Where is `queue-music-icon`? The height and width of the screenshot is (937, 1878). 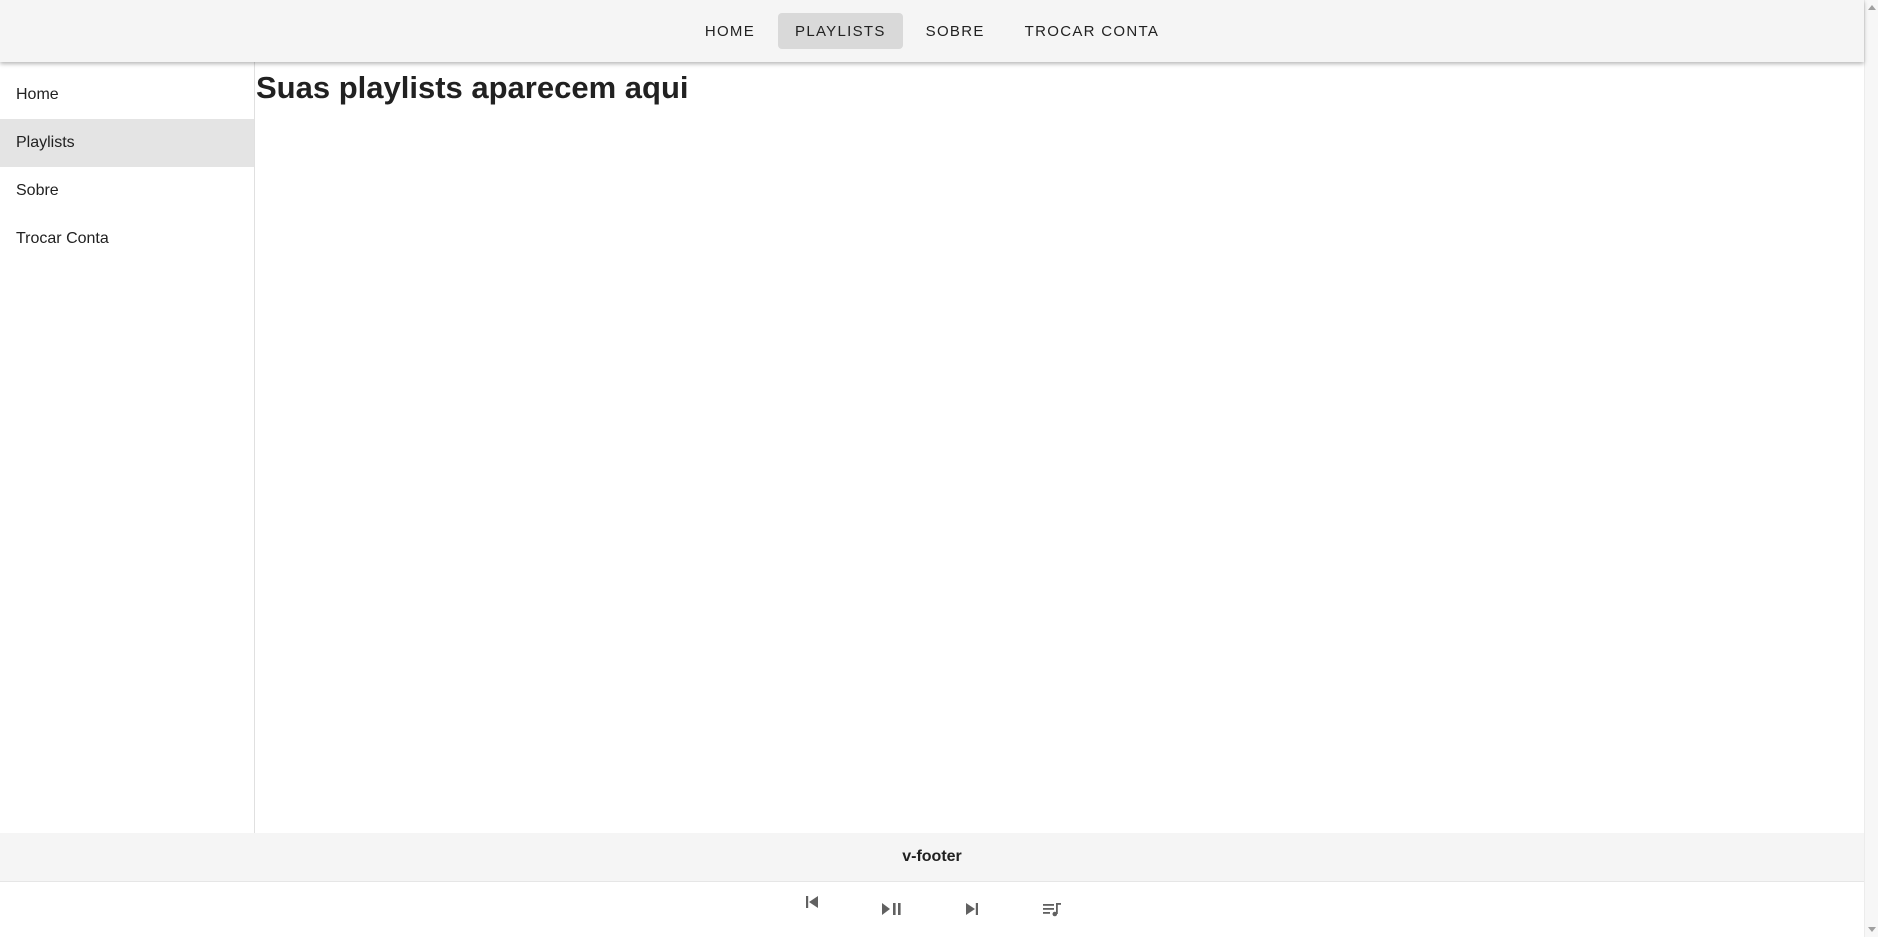
queue-music-icon is located at coordinates (1052, 910).